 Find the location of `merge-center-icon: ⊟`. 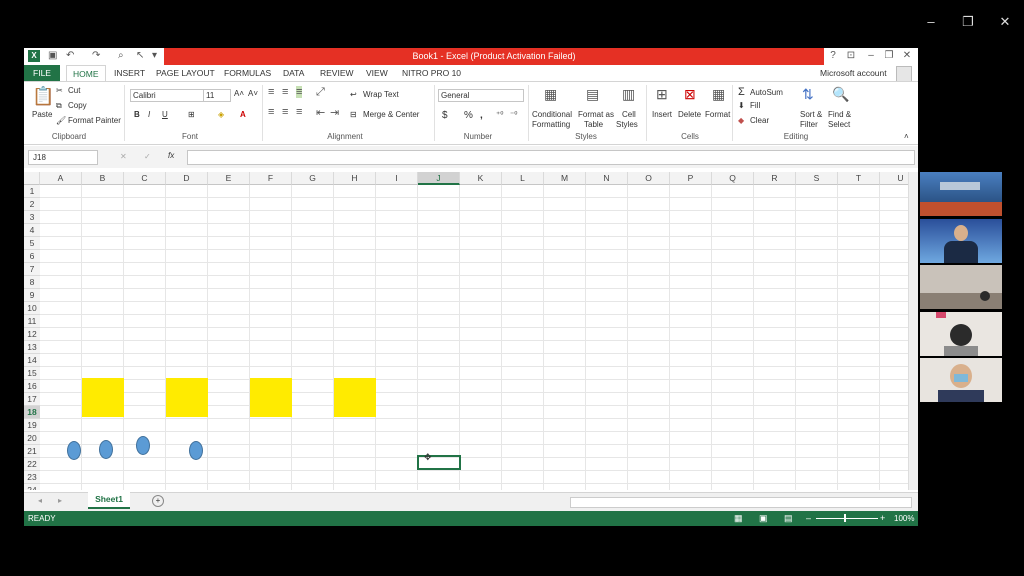

merge-center-icon: ⊟ is located at coordinates (353, 114).